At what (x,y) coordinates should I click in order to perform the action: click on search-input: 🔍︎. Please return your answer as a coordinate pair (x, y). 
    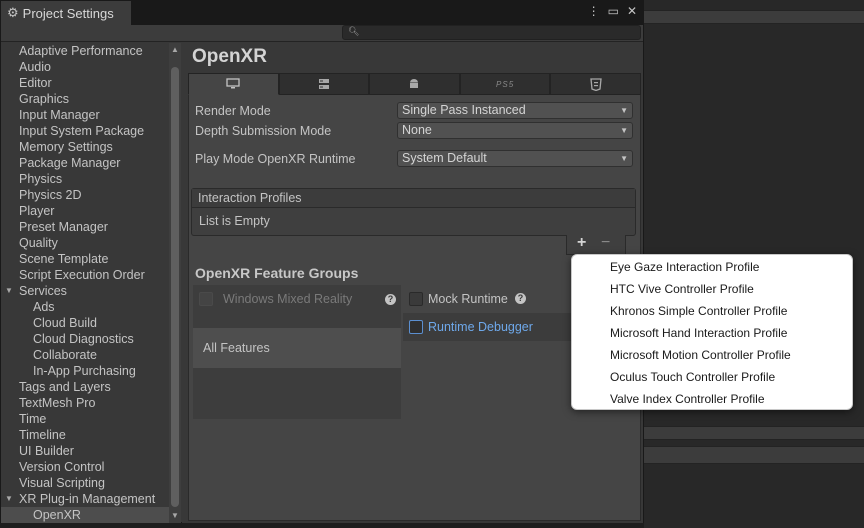
    Looking at the image, I should click on (491, 32).